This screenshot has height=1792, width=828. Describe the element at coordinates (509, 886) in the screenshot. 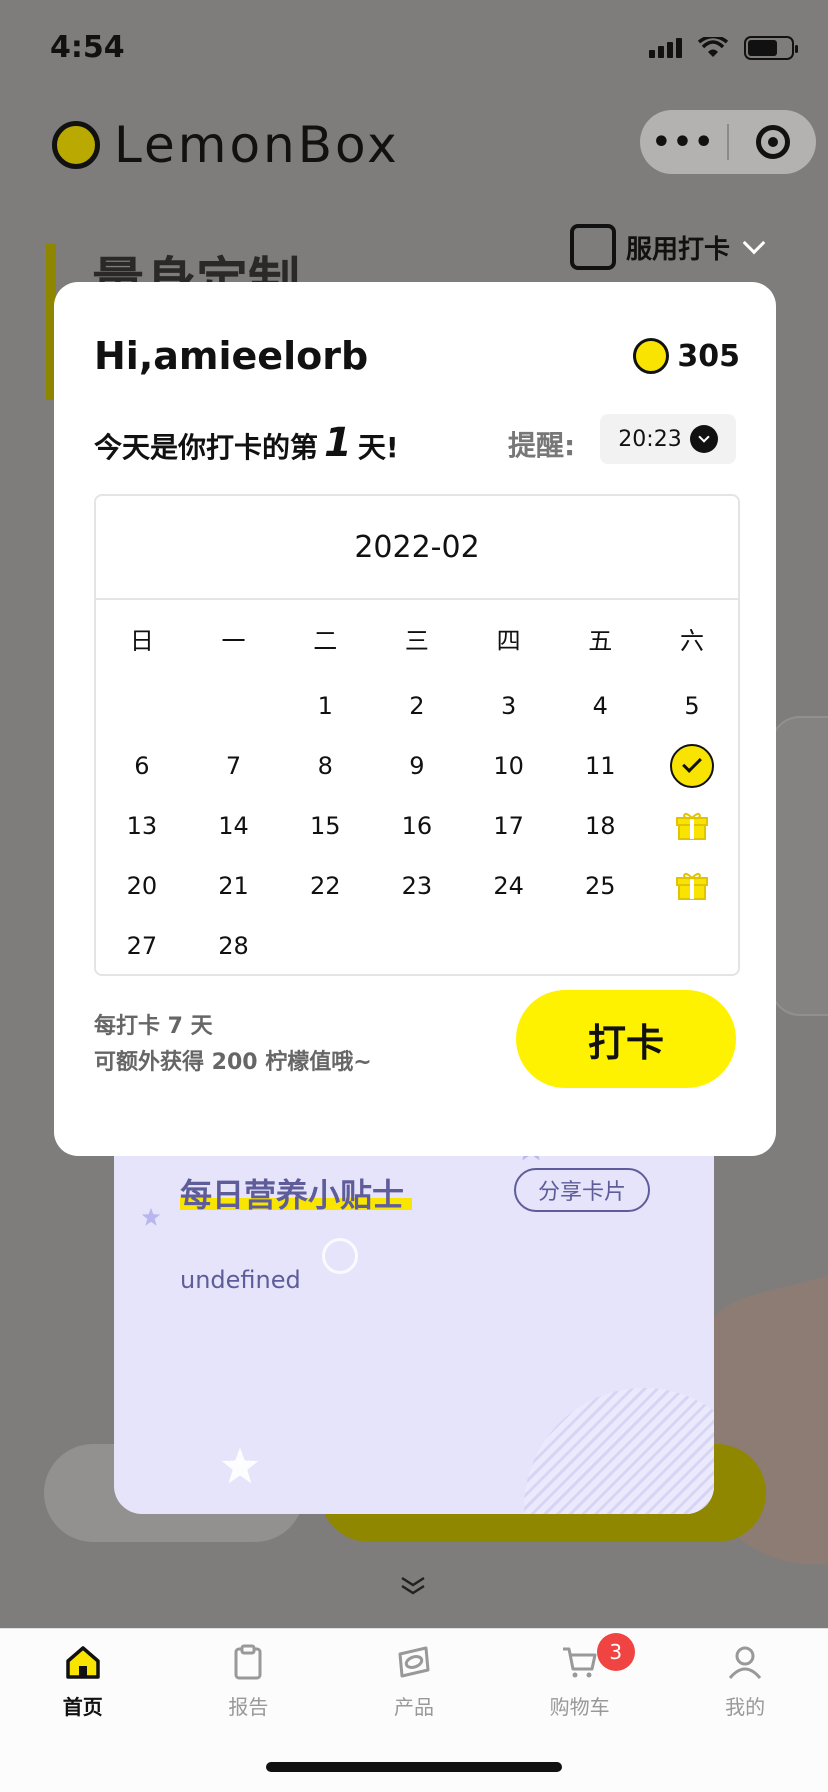

I see `calendar-day: 24` at that location.